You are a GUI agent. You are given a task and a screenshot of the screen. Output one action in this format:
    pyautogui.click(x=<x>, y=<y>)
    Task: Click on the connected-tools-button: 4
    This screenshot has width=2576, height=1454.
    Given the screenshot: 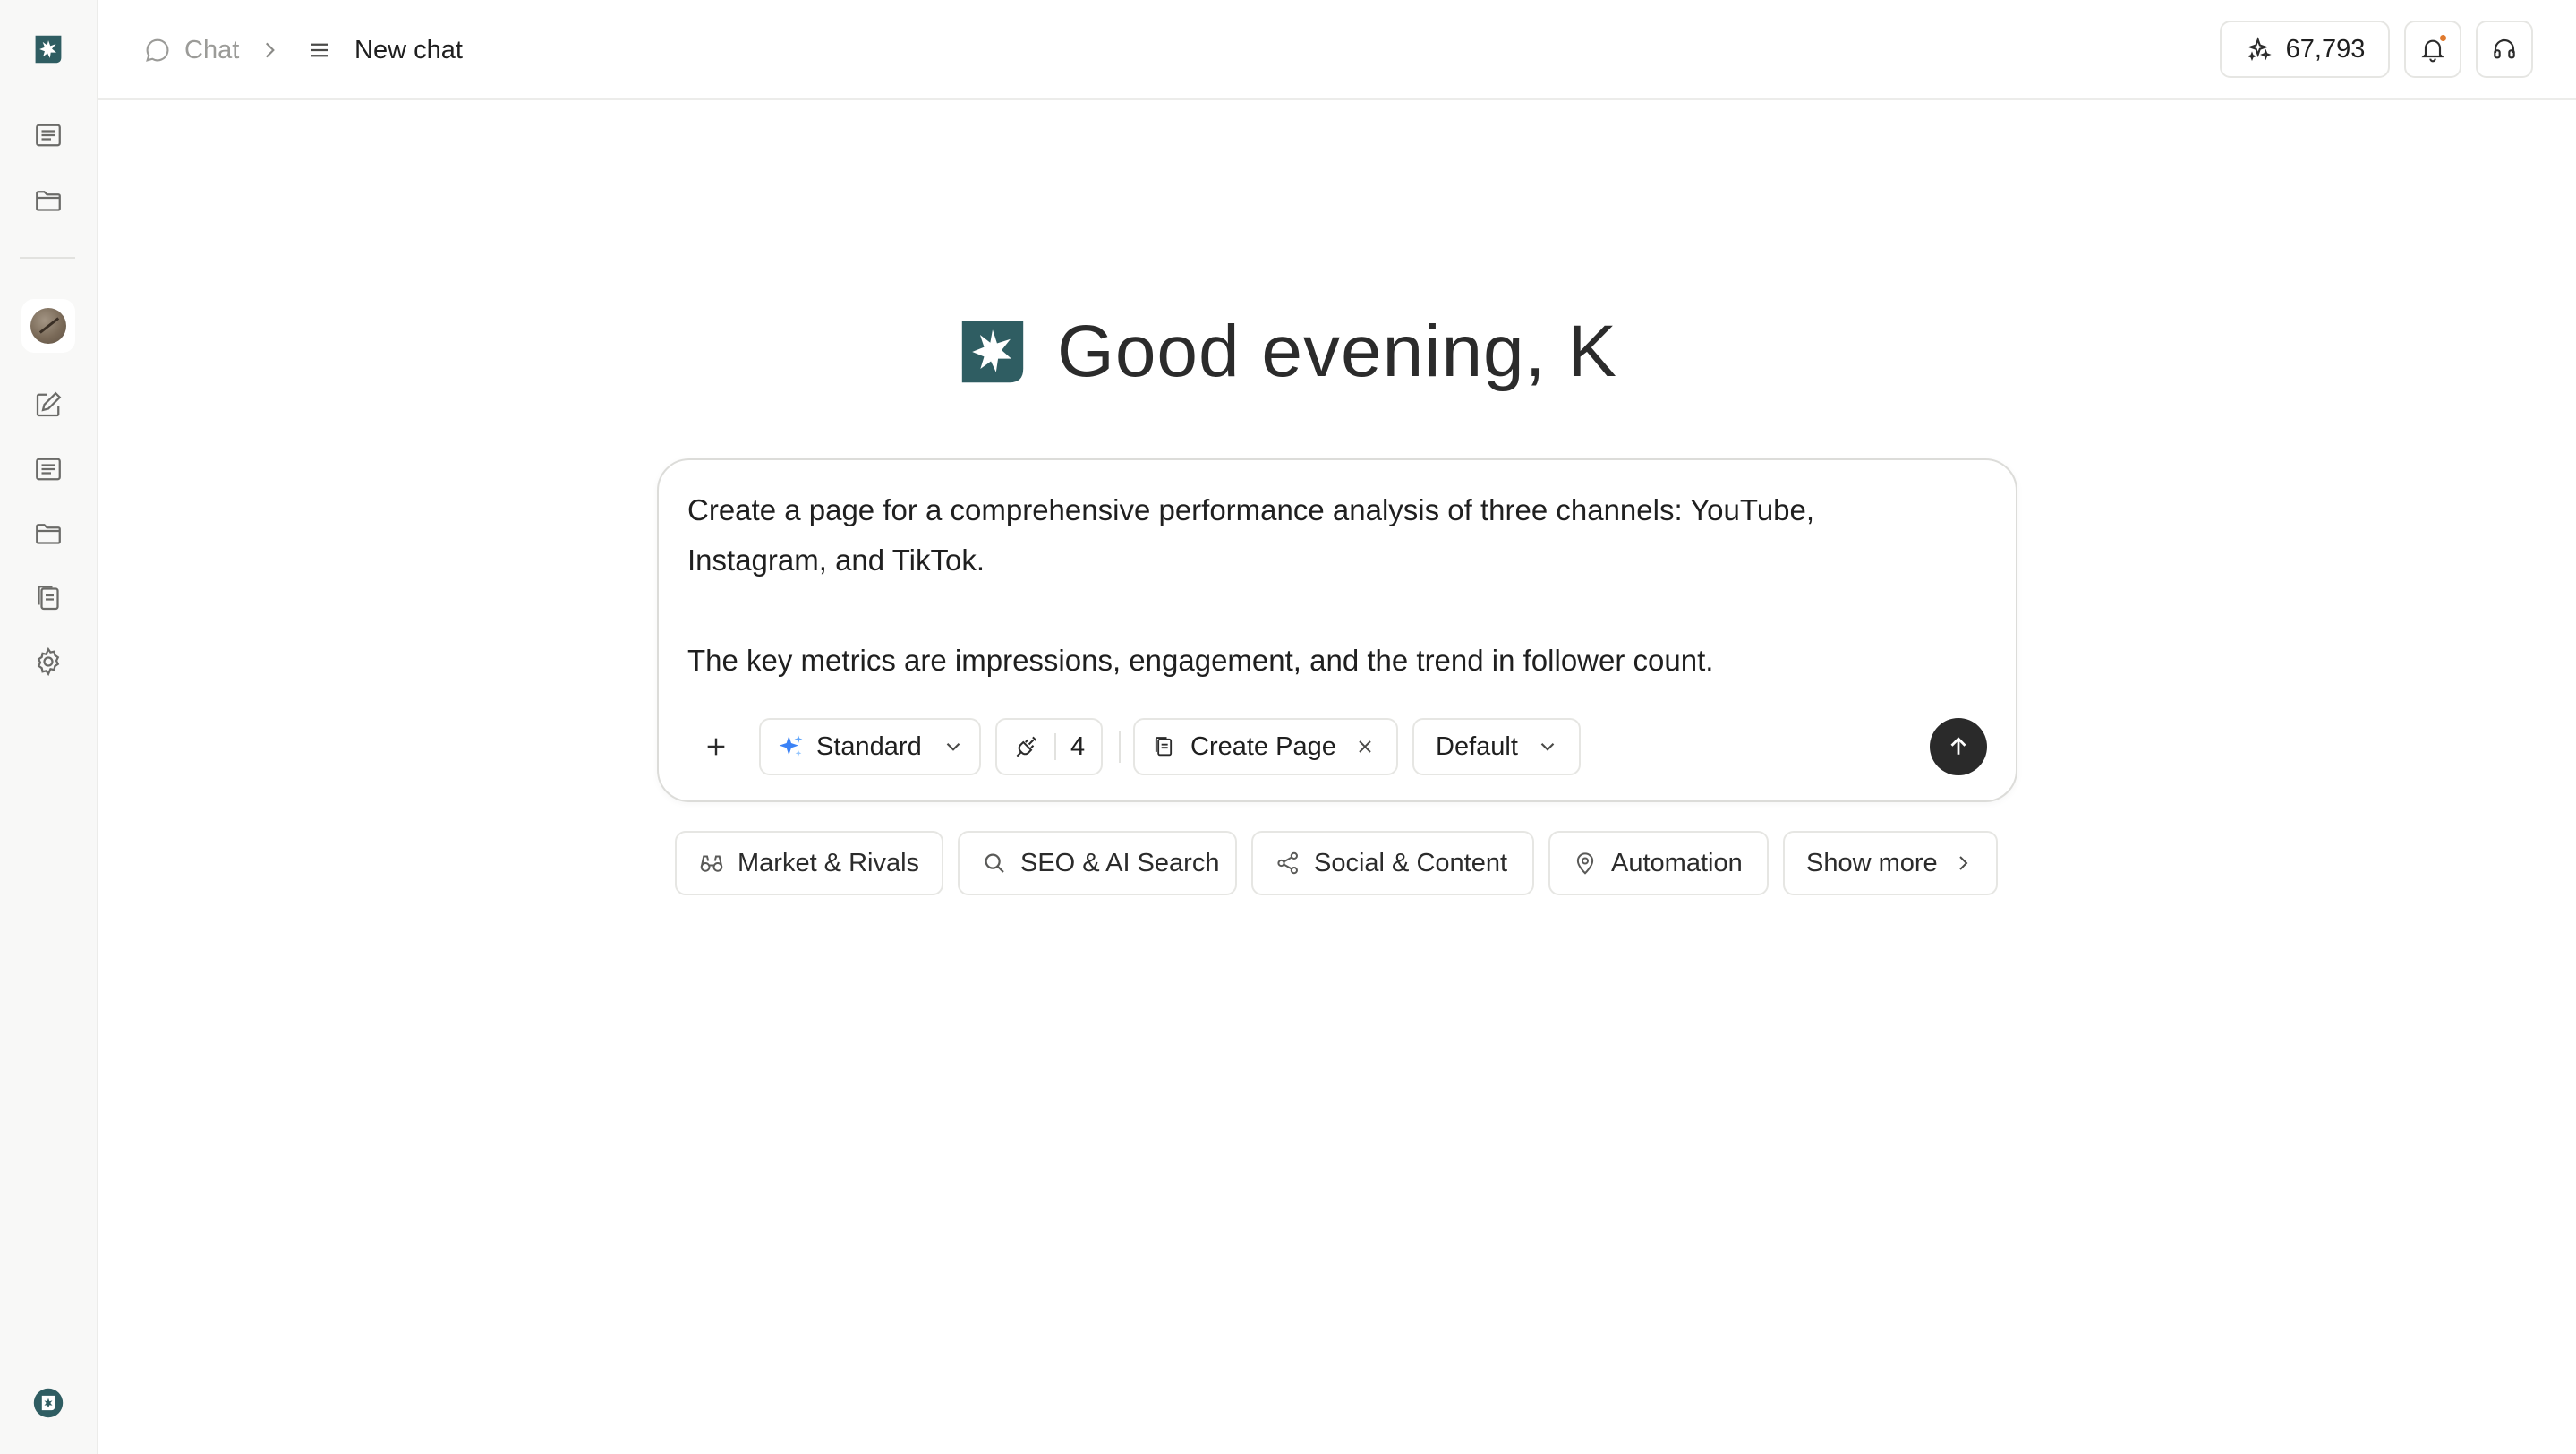 What is the action you would take?
    pyautogui.click(x=1049, y=746)
    